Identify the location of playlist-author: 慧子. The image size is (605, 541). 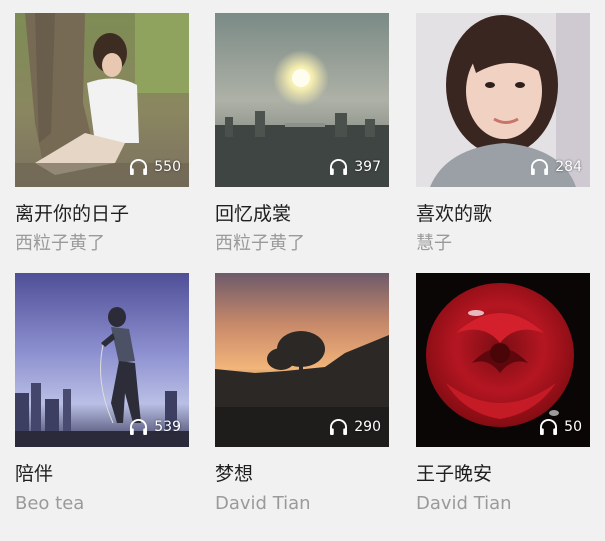
(503, 244).